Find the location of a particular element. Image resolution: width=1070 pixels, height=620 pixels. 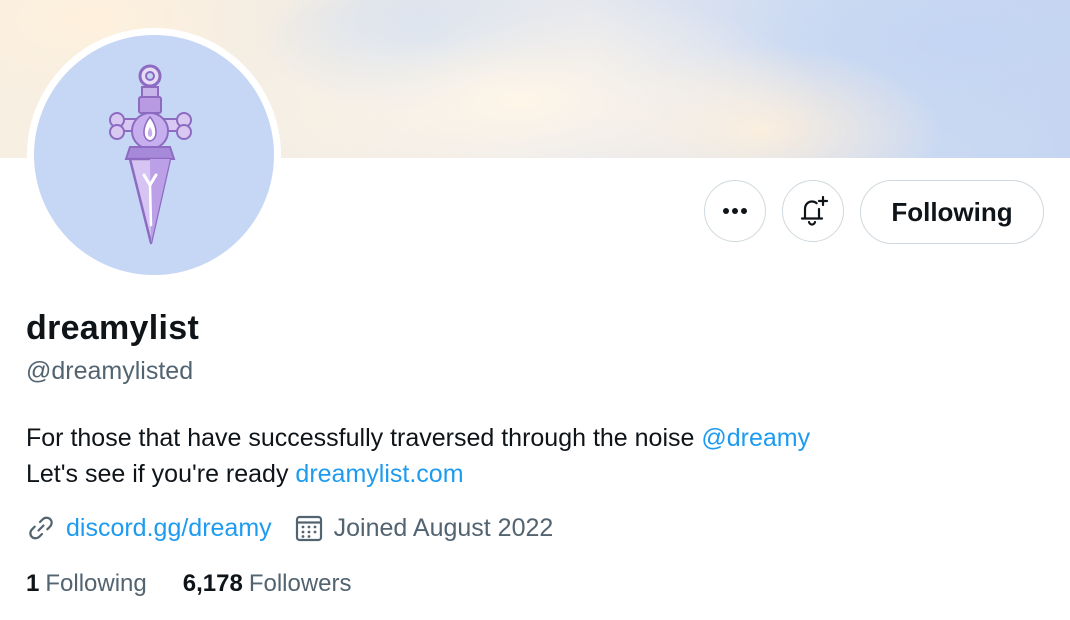

more-icon is located at coordinates (735, 211).